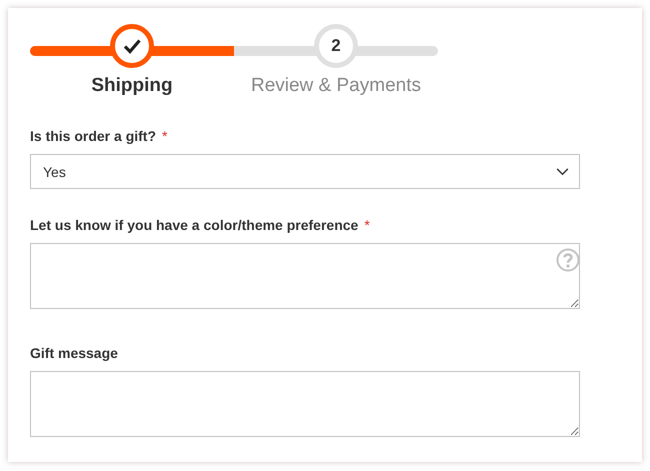 This screenshot has height=471, width=650. Describe the element at coordinates (93, 136) in the screenshot. I see `field-label: Is this order a gift?` at that location.